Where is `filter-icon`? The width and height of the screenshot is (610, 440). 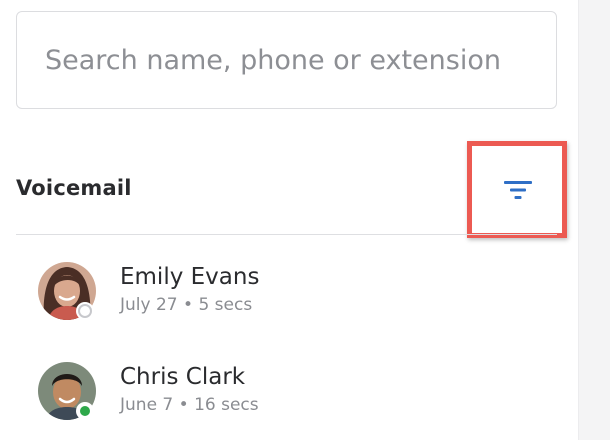 filter-icon is located at coordinates (518, 190).